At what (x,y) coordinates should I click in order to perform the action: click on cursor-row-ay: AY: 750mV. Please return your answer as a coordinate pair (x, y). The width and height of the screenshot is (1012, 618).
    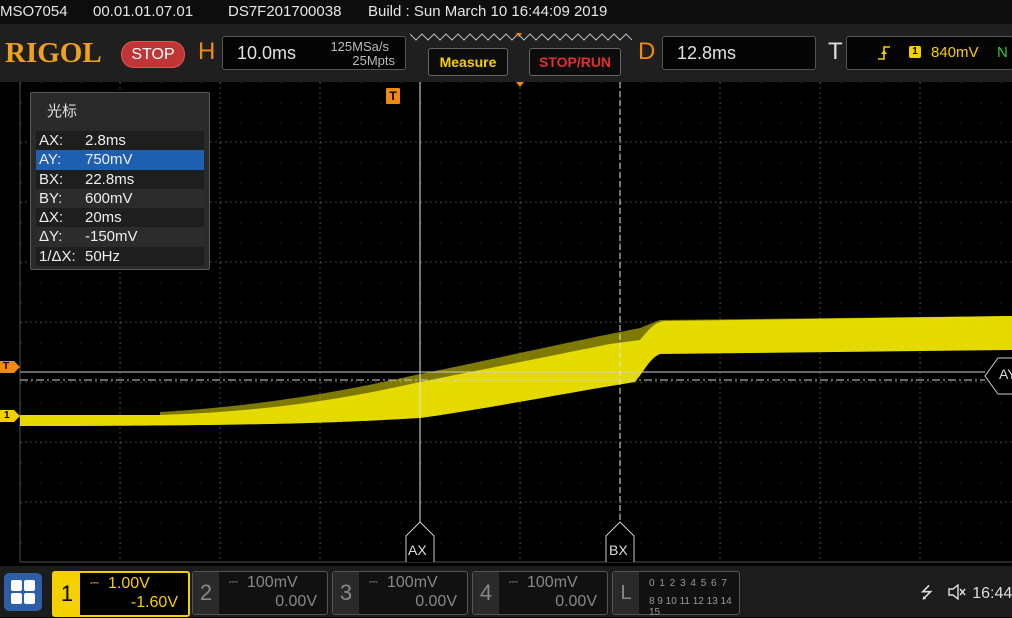
    Looking at the image, I should click on (120, 160).